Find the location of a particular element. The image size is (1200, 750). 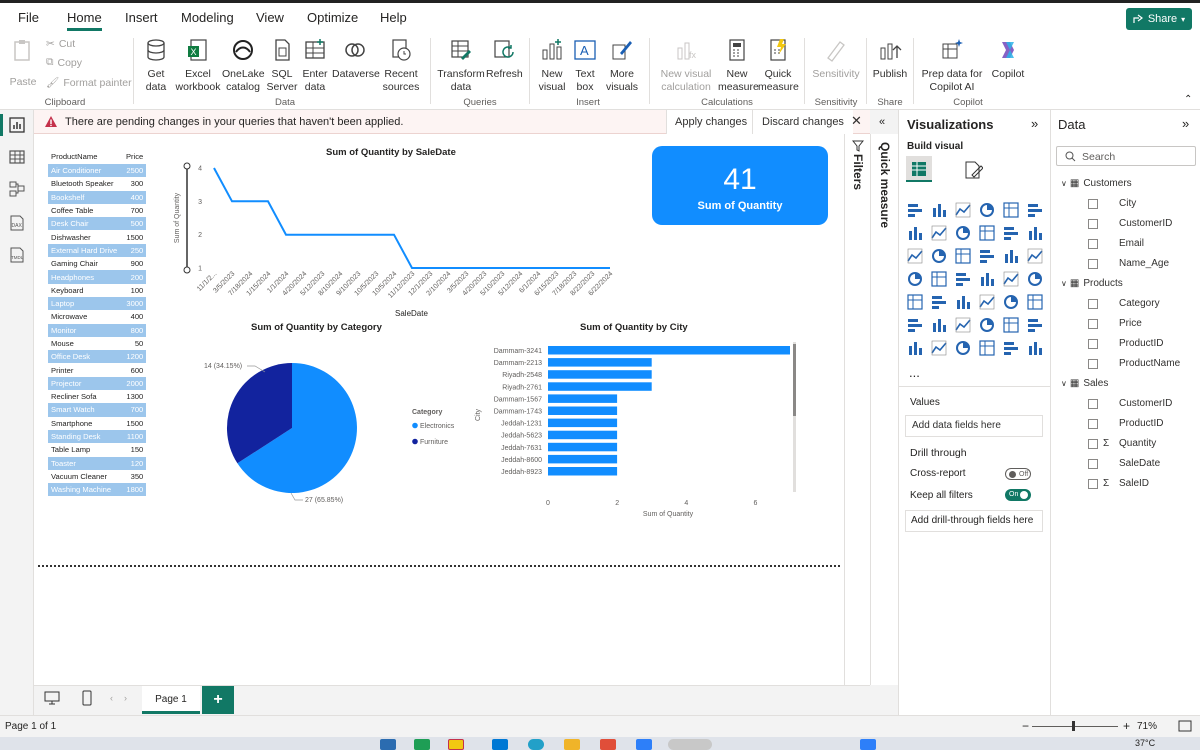

refresh-button: Refresh is located at coordinates (504, 59).